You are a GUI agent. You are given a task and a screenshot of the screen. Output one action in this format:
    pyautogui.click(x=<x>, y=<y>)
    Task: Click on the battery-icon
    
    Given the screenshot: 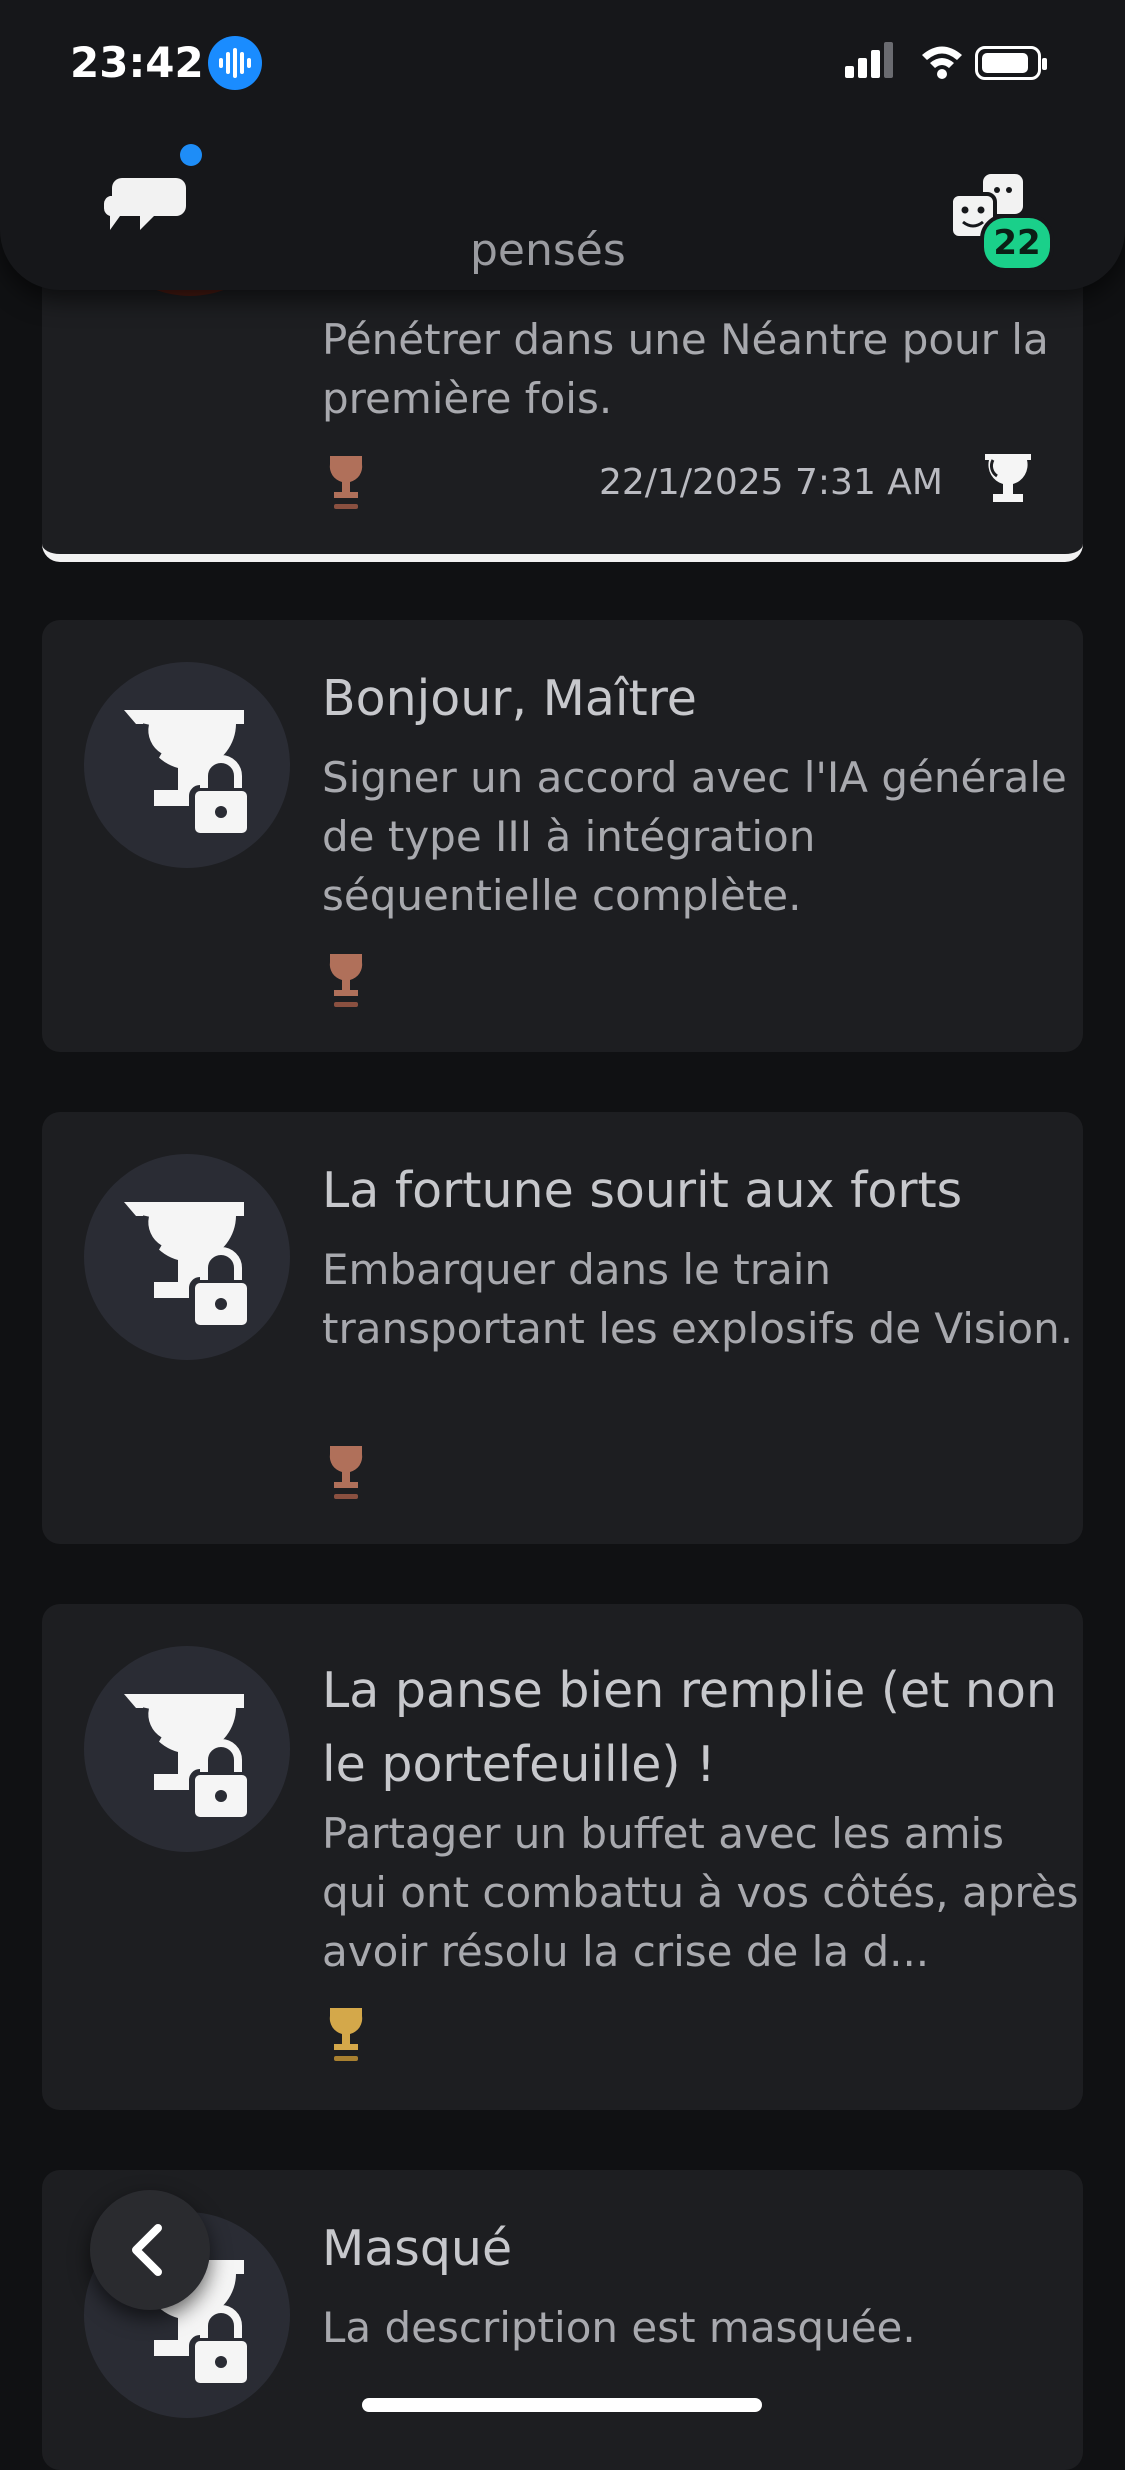 What is the action you would take?
    pyautogui.click(x=1011, y=63)
    